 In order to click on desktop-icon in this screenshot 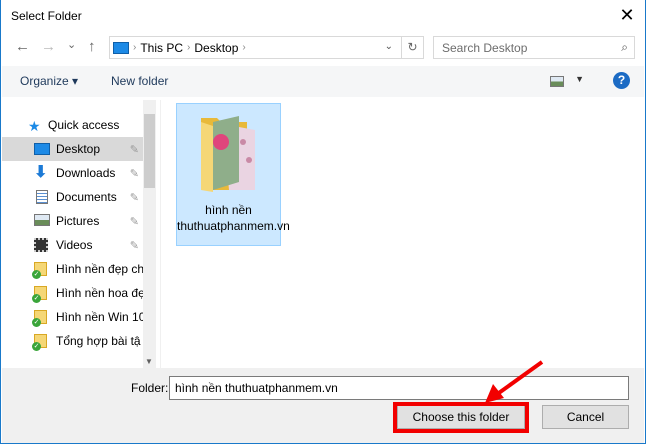, I will do `click(42, 149)`.